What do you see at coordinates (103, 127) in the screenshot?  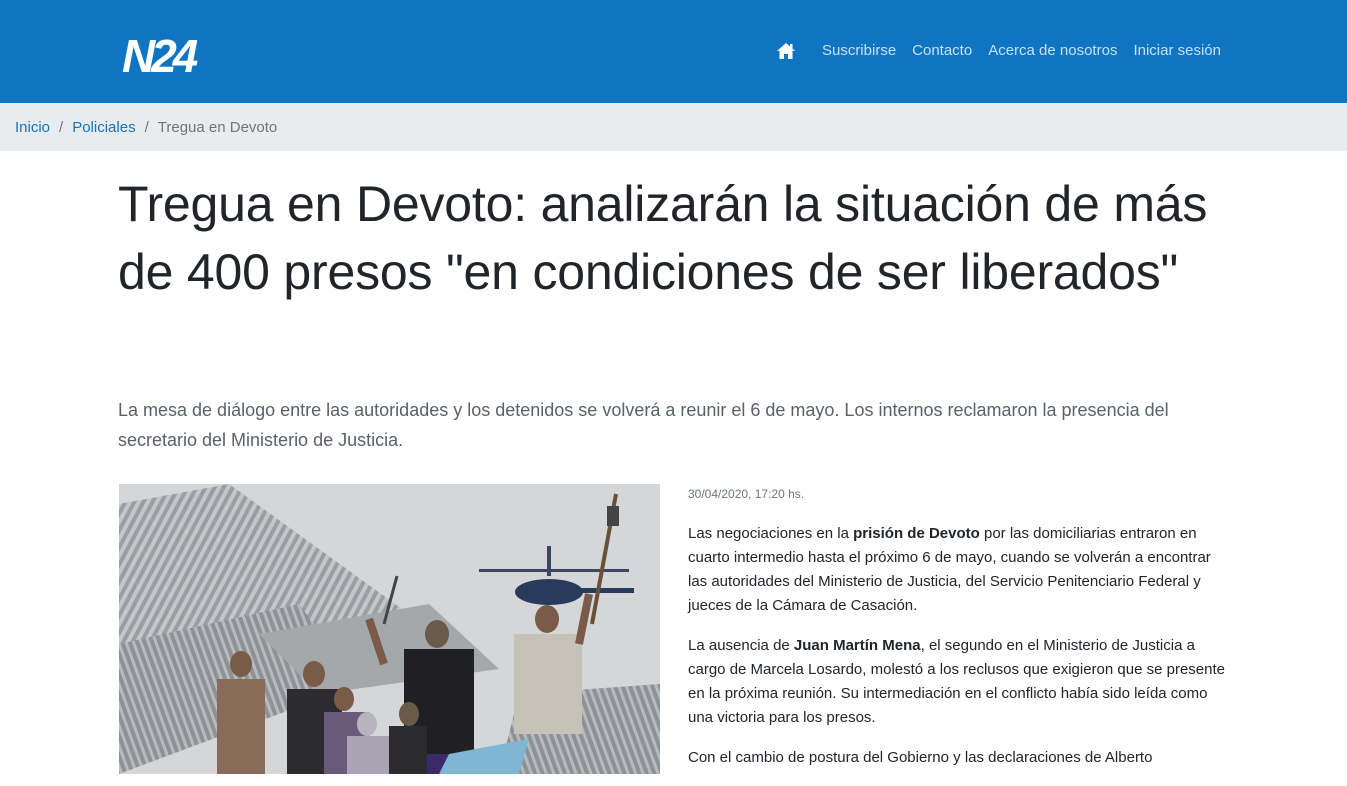 I see `breadcrumb-section: Policiales` at bounding box center [103, 127].